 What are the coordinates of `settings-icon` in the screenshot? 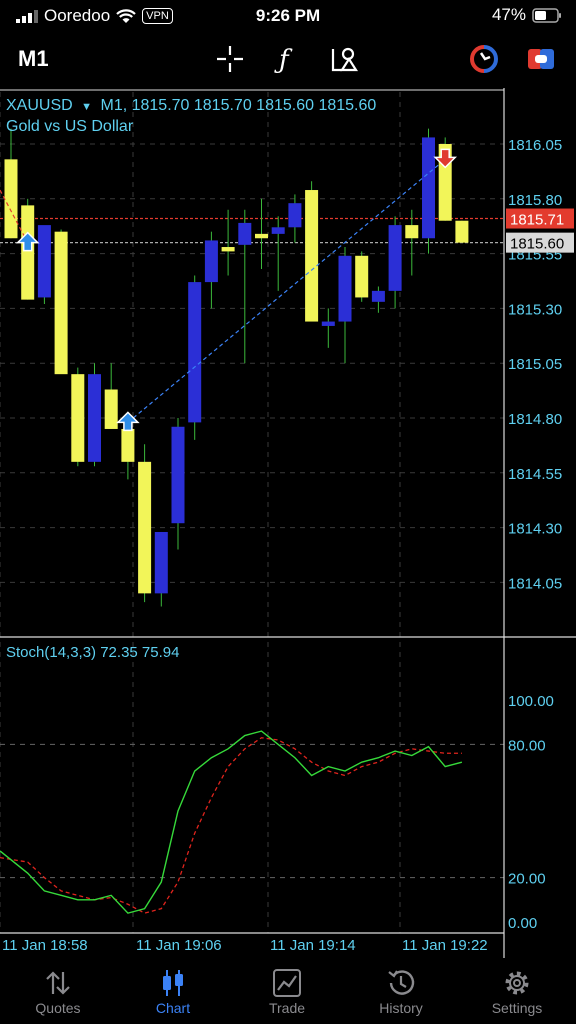 It's located at (517, 983).